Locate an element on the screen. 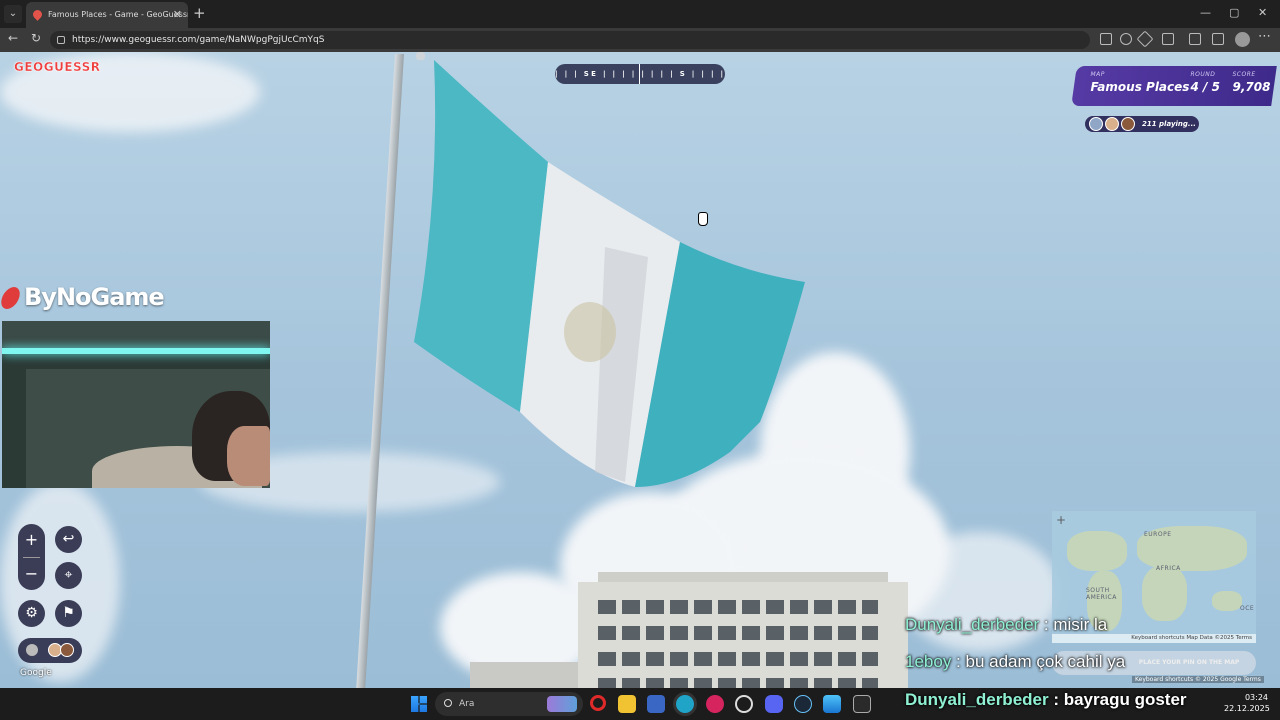 Image resolution: width=1280 pixels, height=720 pixels. zoom-out-button: − is located at coordinates (31, 574).